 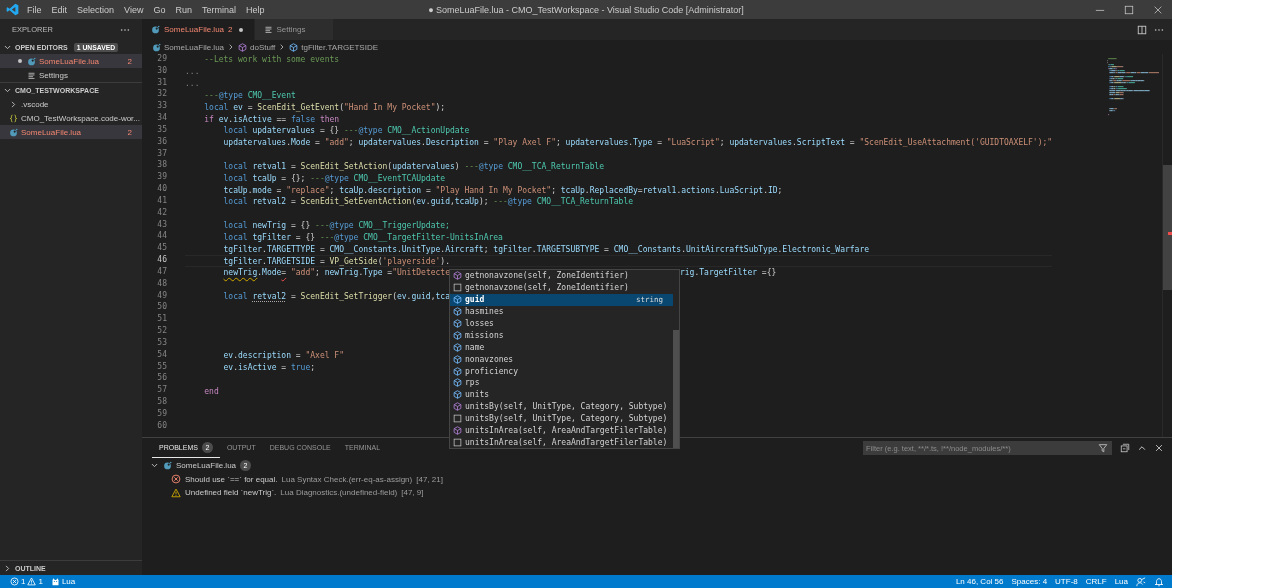 What do you see at coordinates (561, 335) in the screenshot?
I see `suggestion-item: missions` at bounding box center [561, 335].